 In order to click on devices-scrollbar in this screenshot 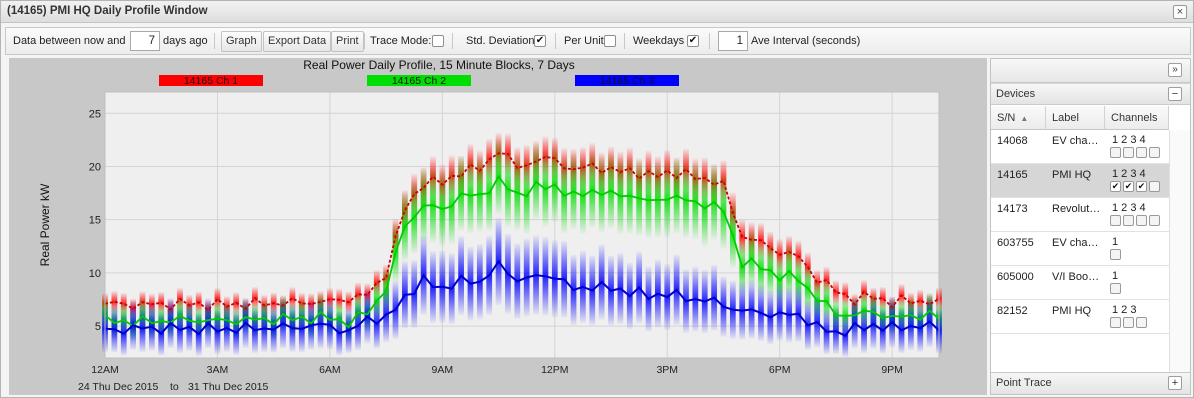, I will do `click(1179, 253)`.